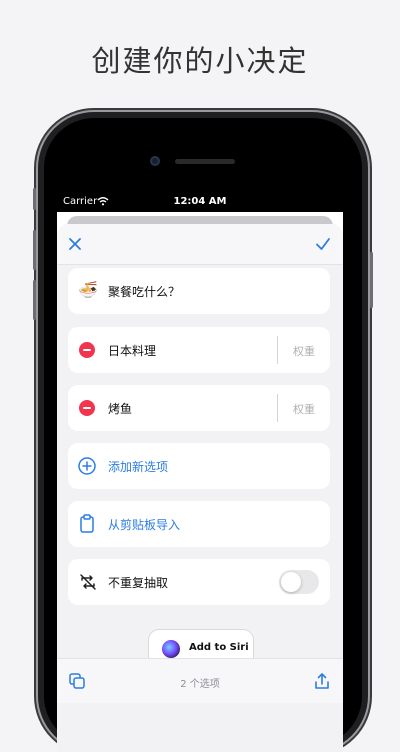 The height and width of the screenshot is (752, 400). I want to click on option-row: 日本料理 权重, so click(199, 350).